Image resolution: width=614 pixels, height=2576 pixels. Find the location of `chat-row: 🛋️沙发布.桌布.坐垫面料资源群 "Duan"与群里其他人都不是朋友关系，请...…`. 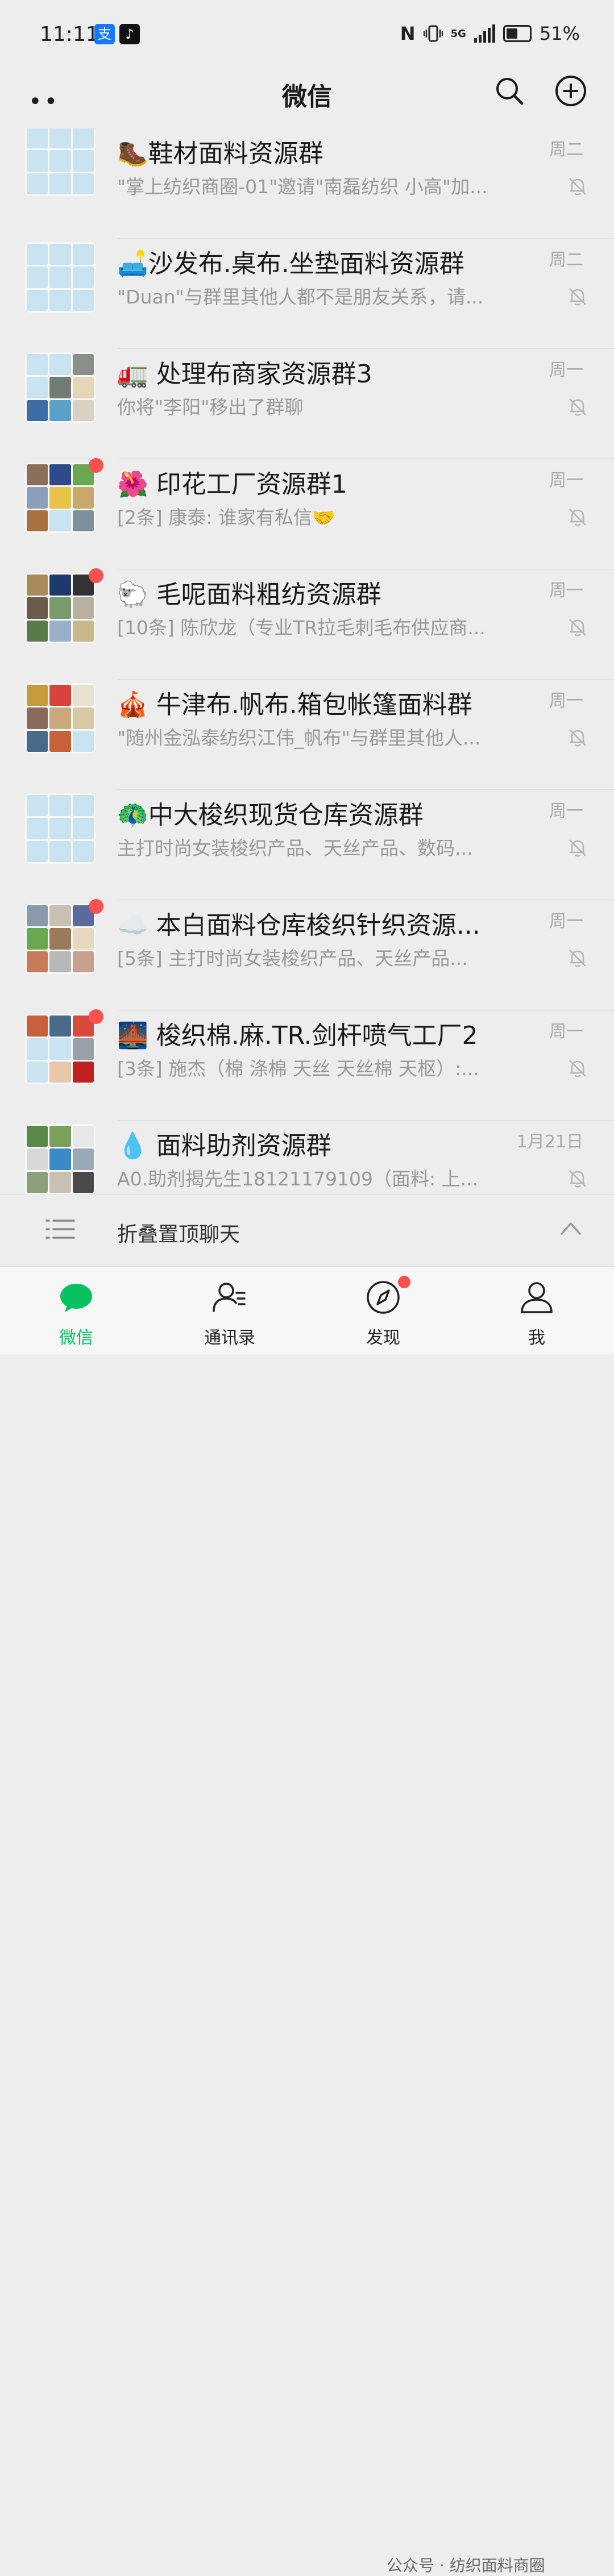

chat-row: 🛋️沙发布.桌布.坐垫面料资源群 "Duan"与群里其他人都不是朋友关系，请...… is located at coordinates (307, 294).